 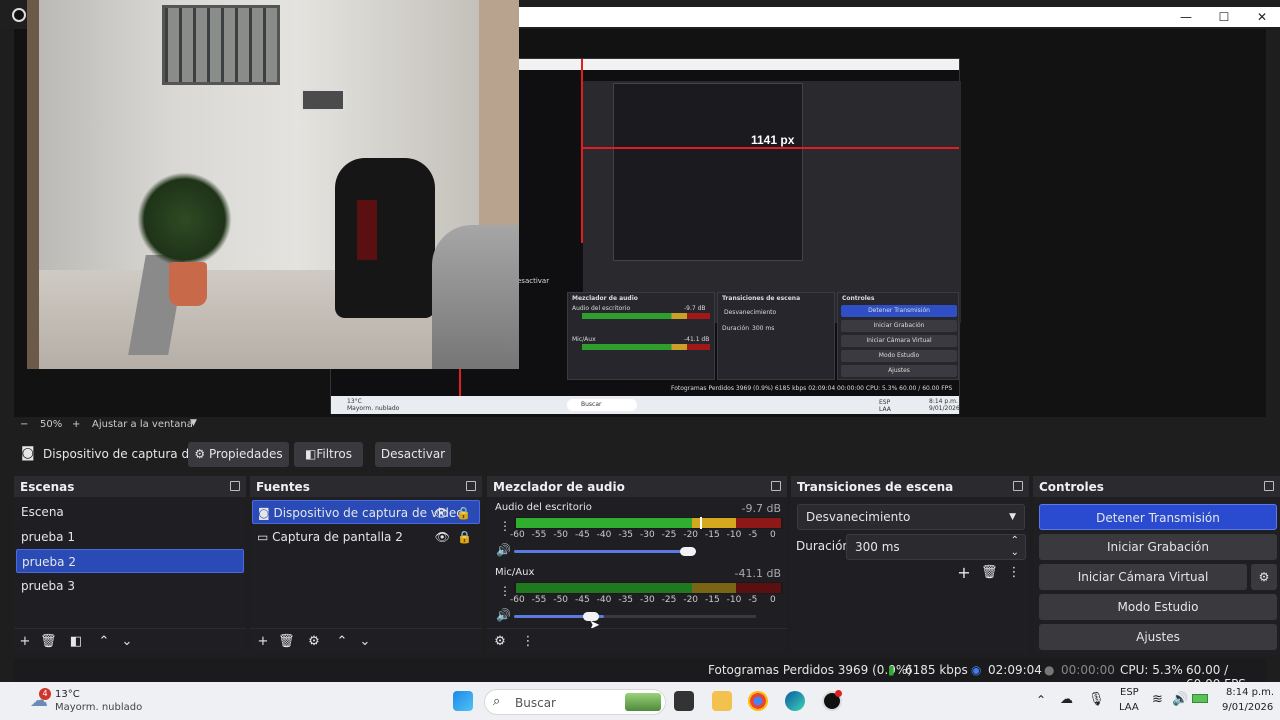 What do you see at coordinates (1158, 637) in the screenshot?
I see `settings-button: Ajustes` at bounding box center [1158, 637].